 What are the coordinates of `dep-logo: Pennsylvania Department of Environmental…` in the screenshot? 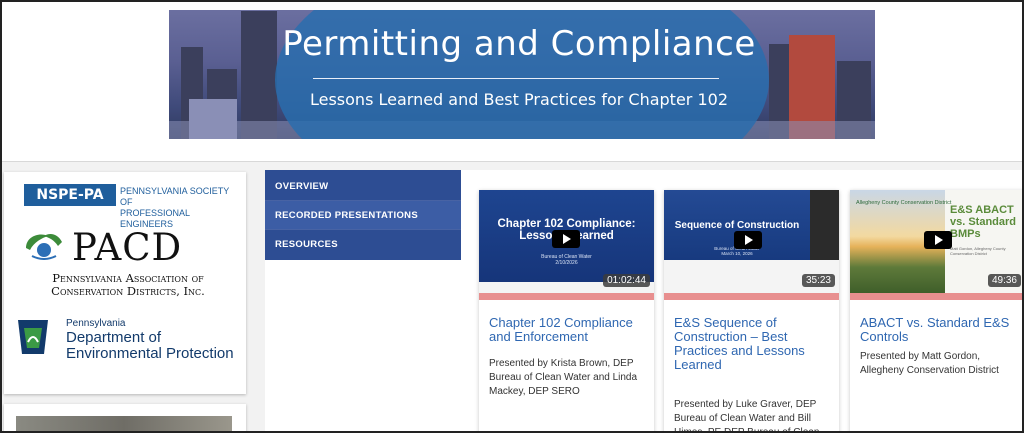 It's located at (127, 339).